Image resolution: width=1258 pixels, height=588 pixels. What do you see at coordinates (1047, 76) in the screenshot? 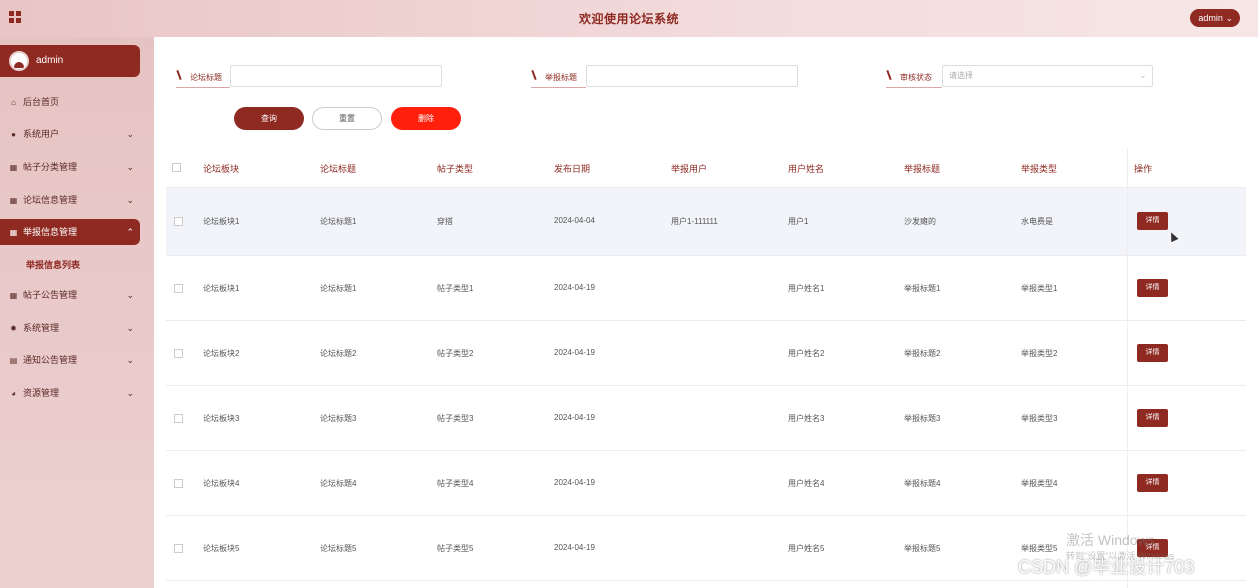
I see `status-select: 请选择` at bounding box center [1047, 76].